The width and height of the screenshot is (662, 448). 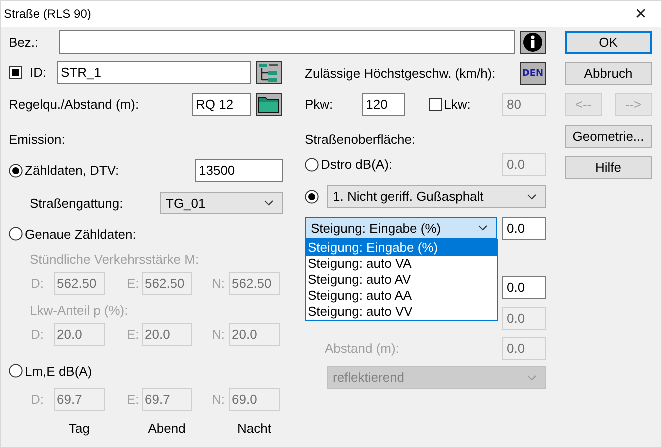 I want to click on field-label: Zulässige Höchstgeschw. (km/h):, so click(x=400, y=73).